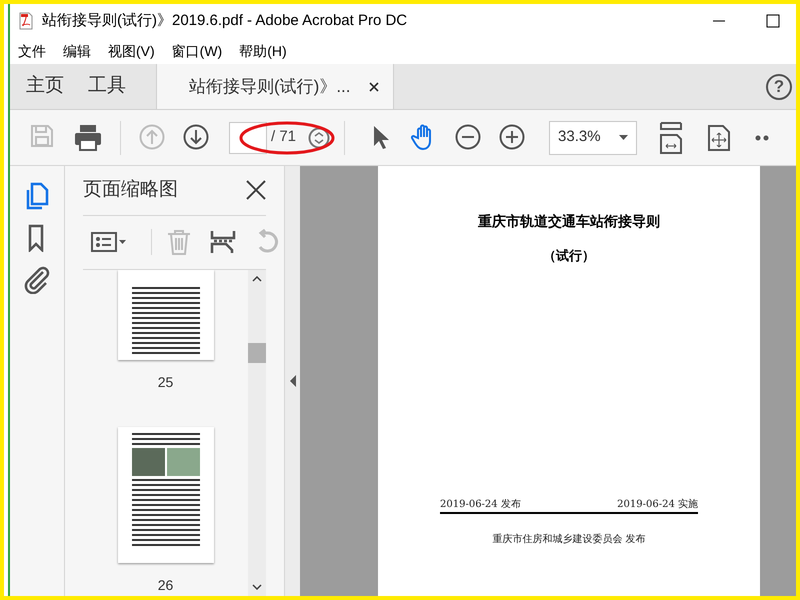 The width and height of the screenshot is (800, 600). Describe the element at coordinates (32, 51) in the screenshot. I see `menu-item: 文件` at that location.